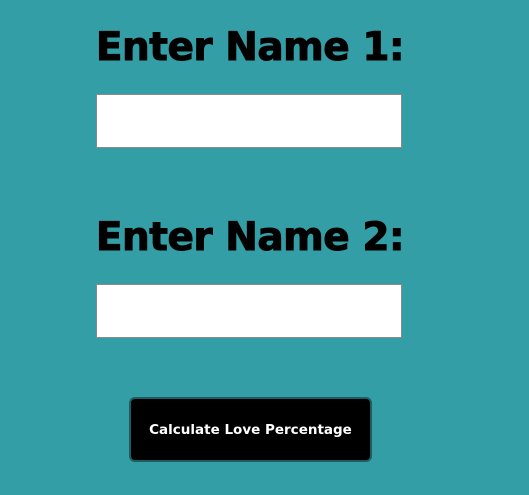 The image size is (529, 495). Describe the element at coordinates (249, 121) in the screenshot. I see `name1-input` at that location.